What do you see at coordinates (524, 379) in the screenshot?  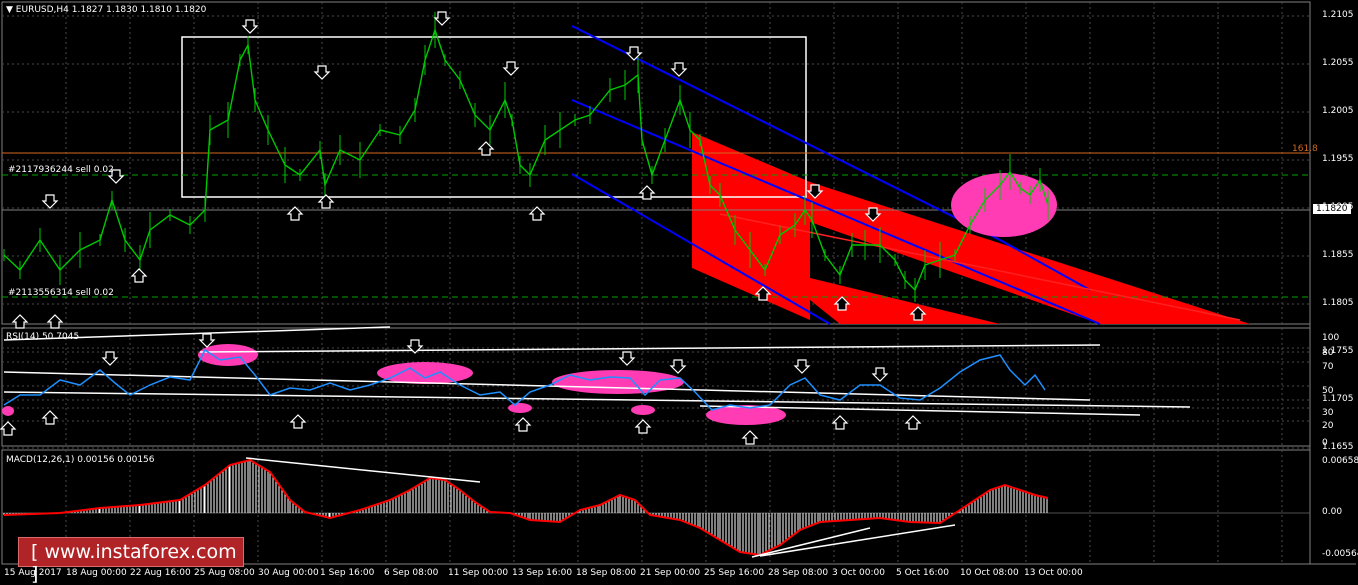 I see `rsi-series` at bounding box center [524, 379].